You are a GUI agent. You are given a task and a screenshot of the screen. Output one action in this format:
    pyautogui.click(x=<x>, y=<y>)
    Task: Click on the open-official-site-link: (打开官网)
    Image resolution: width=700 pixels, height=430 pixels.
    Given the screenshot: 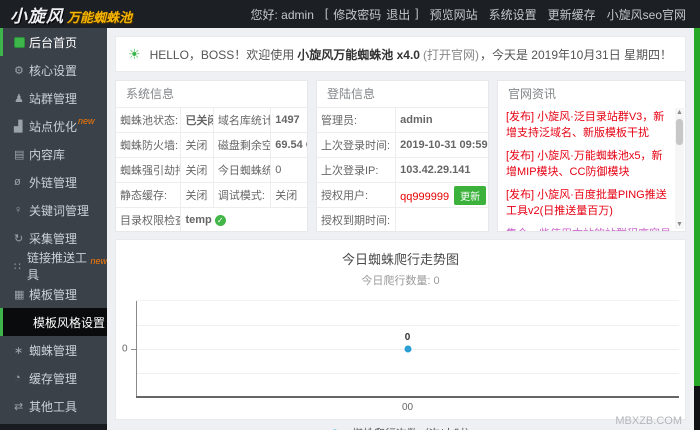 What is the action you would take?
    pyautogui.click(x=451, y=54)
    